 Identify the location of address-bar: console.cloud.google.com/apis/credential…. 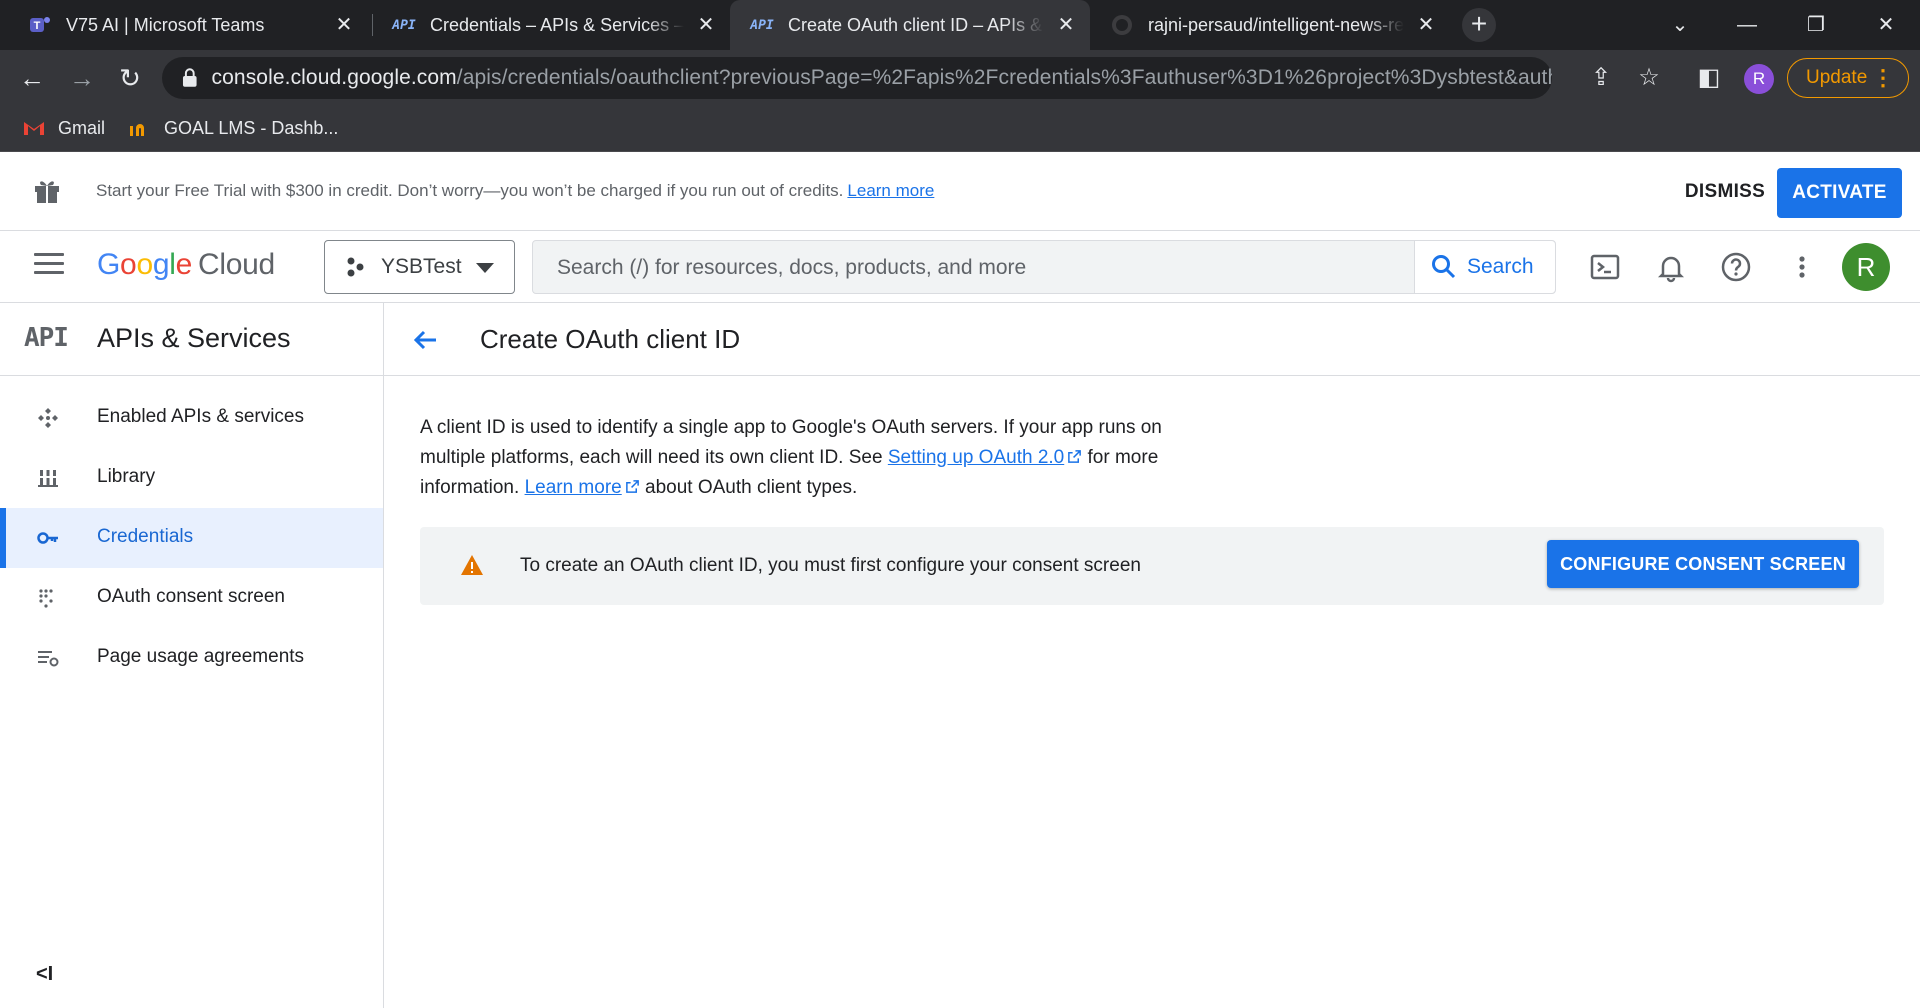
(857, 78).